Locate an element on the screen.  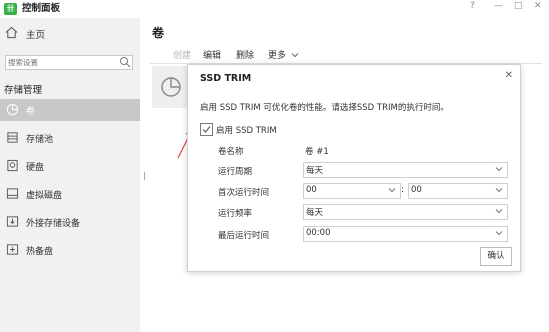
more-button: 更多 is located at coordinates (283, 54).